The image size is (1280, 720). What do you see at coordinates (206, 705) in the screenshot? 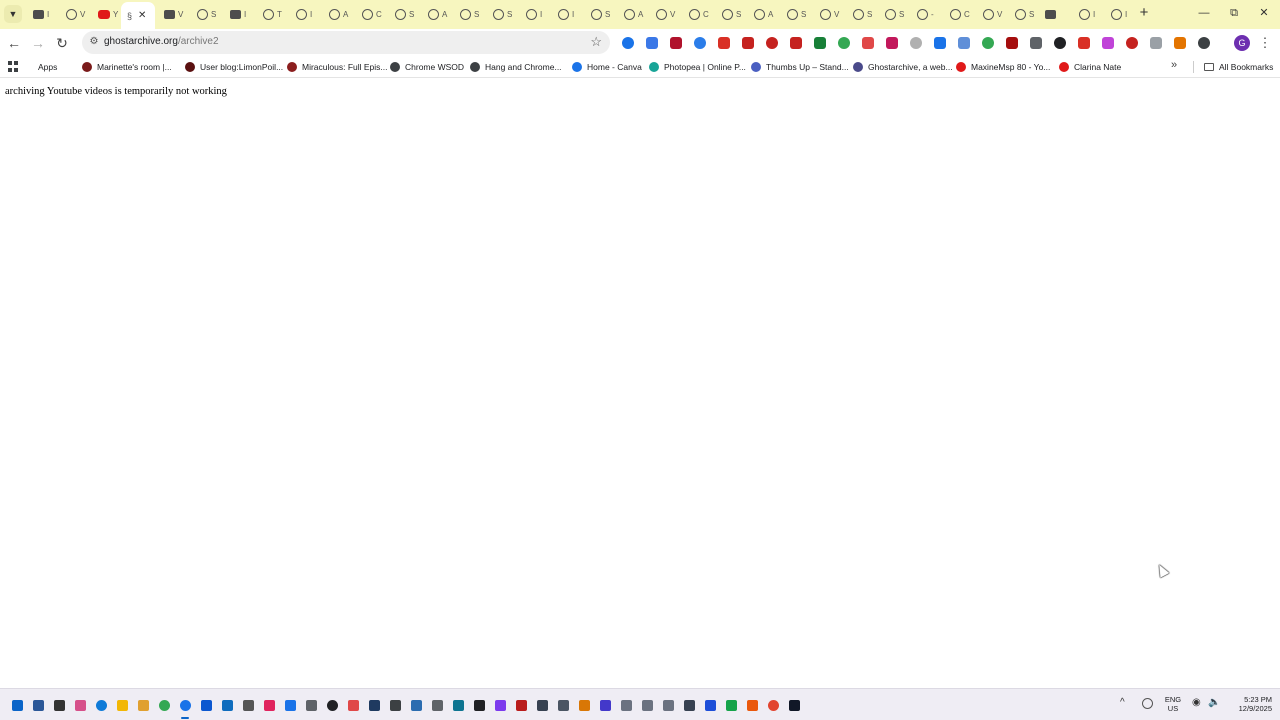
I see `taskbar-app-10-icon` at bounding box center [206, 705].